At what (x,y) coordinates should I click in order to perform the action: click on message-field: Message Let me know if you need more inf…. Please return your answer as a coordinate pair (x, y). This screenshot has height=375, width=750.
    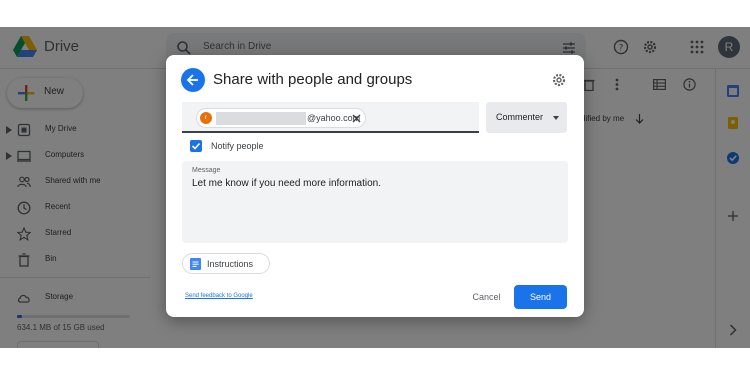
    Looking at the image, I should click on (375, 202).